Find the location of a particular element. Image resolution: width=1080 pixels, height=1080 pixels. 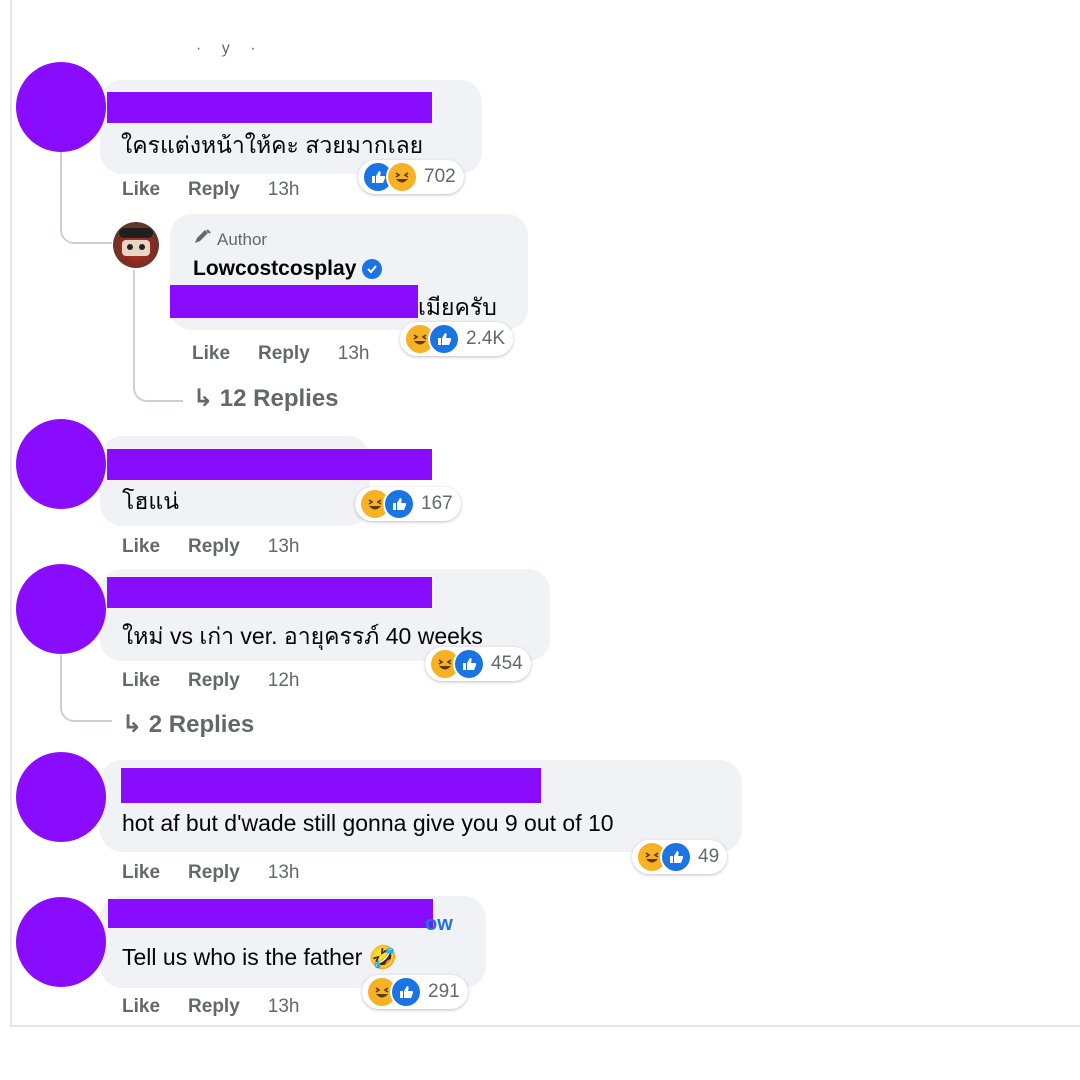

reaction-summary: 702 is located at coordinates (411, 177).